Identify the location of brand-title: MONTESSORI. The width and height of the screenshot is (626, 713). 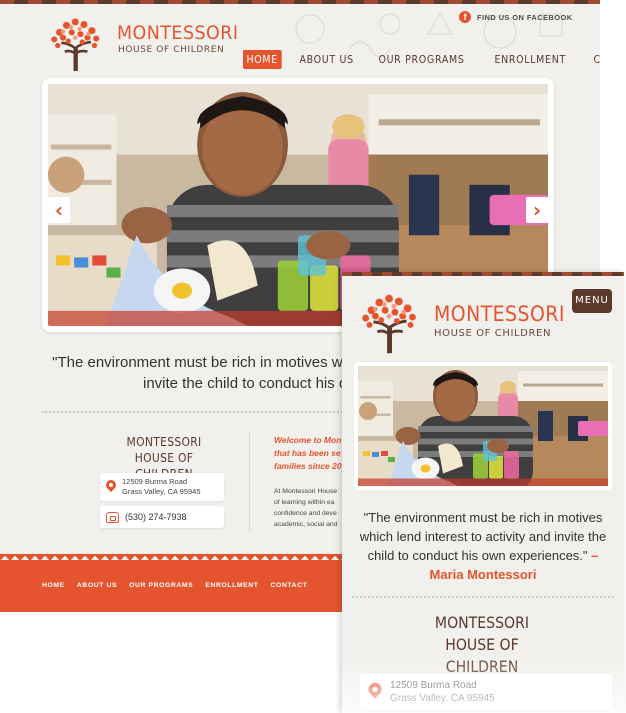
(178, 33).